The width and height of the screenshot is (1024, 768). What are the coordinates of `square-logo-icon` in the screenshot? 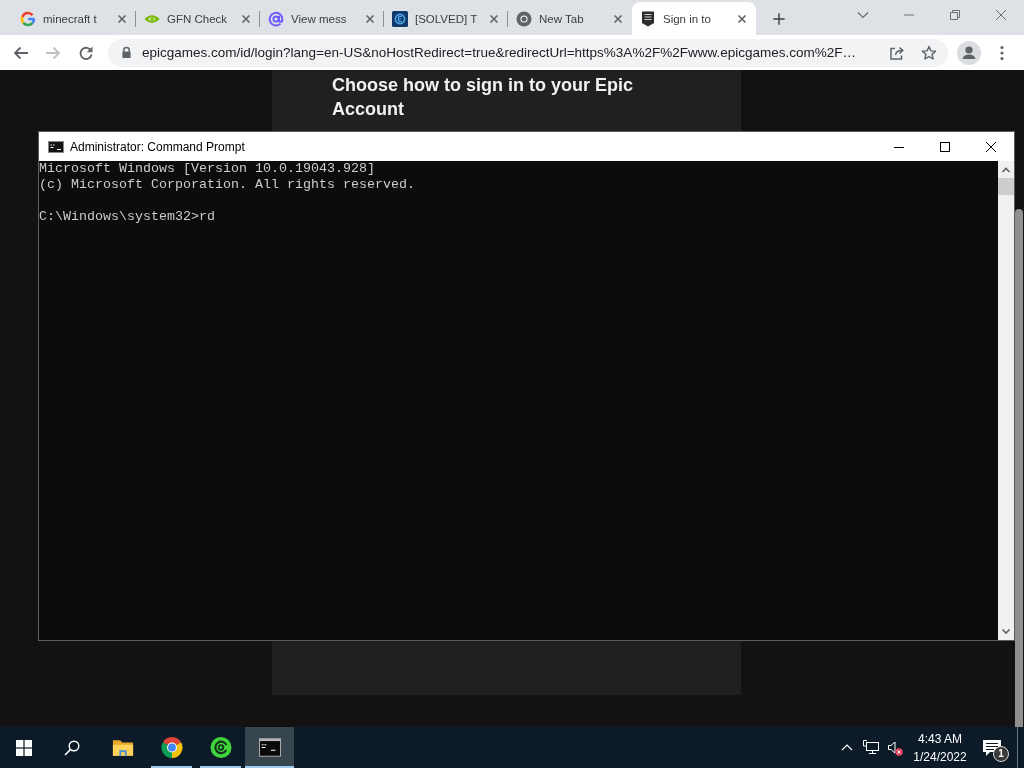 It's located at (400, 18).